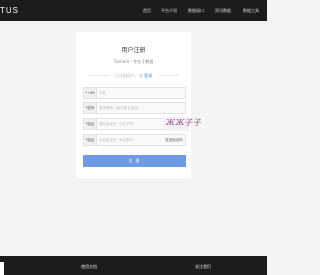 This screenshot has height=275, width=320. I want to click on captcha-image-text: ЖЖ子子, so click(184, 122).